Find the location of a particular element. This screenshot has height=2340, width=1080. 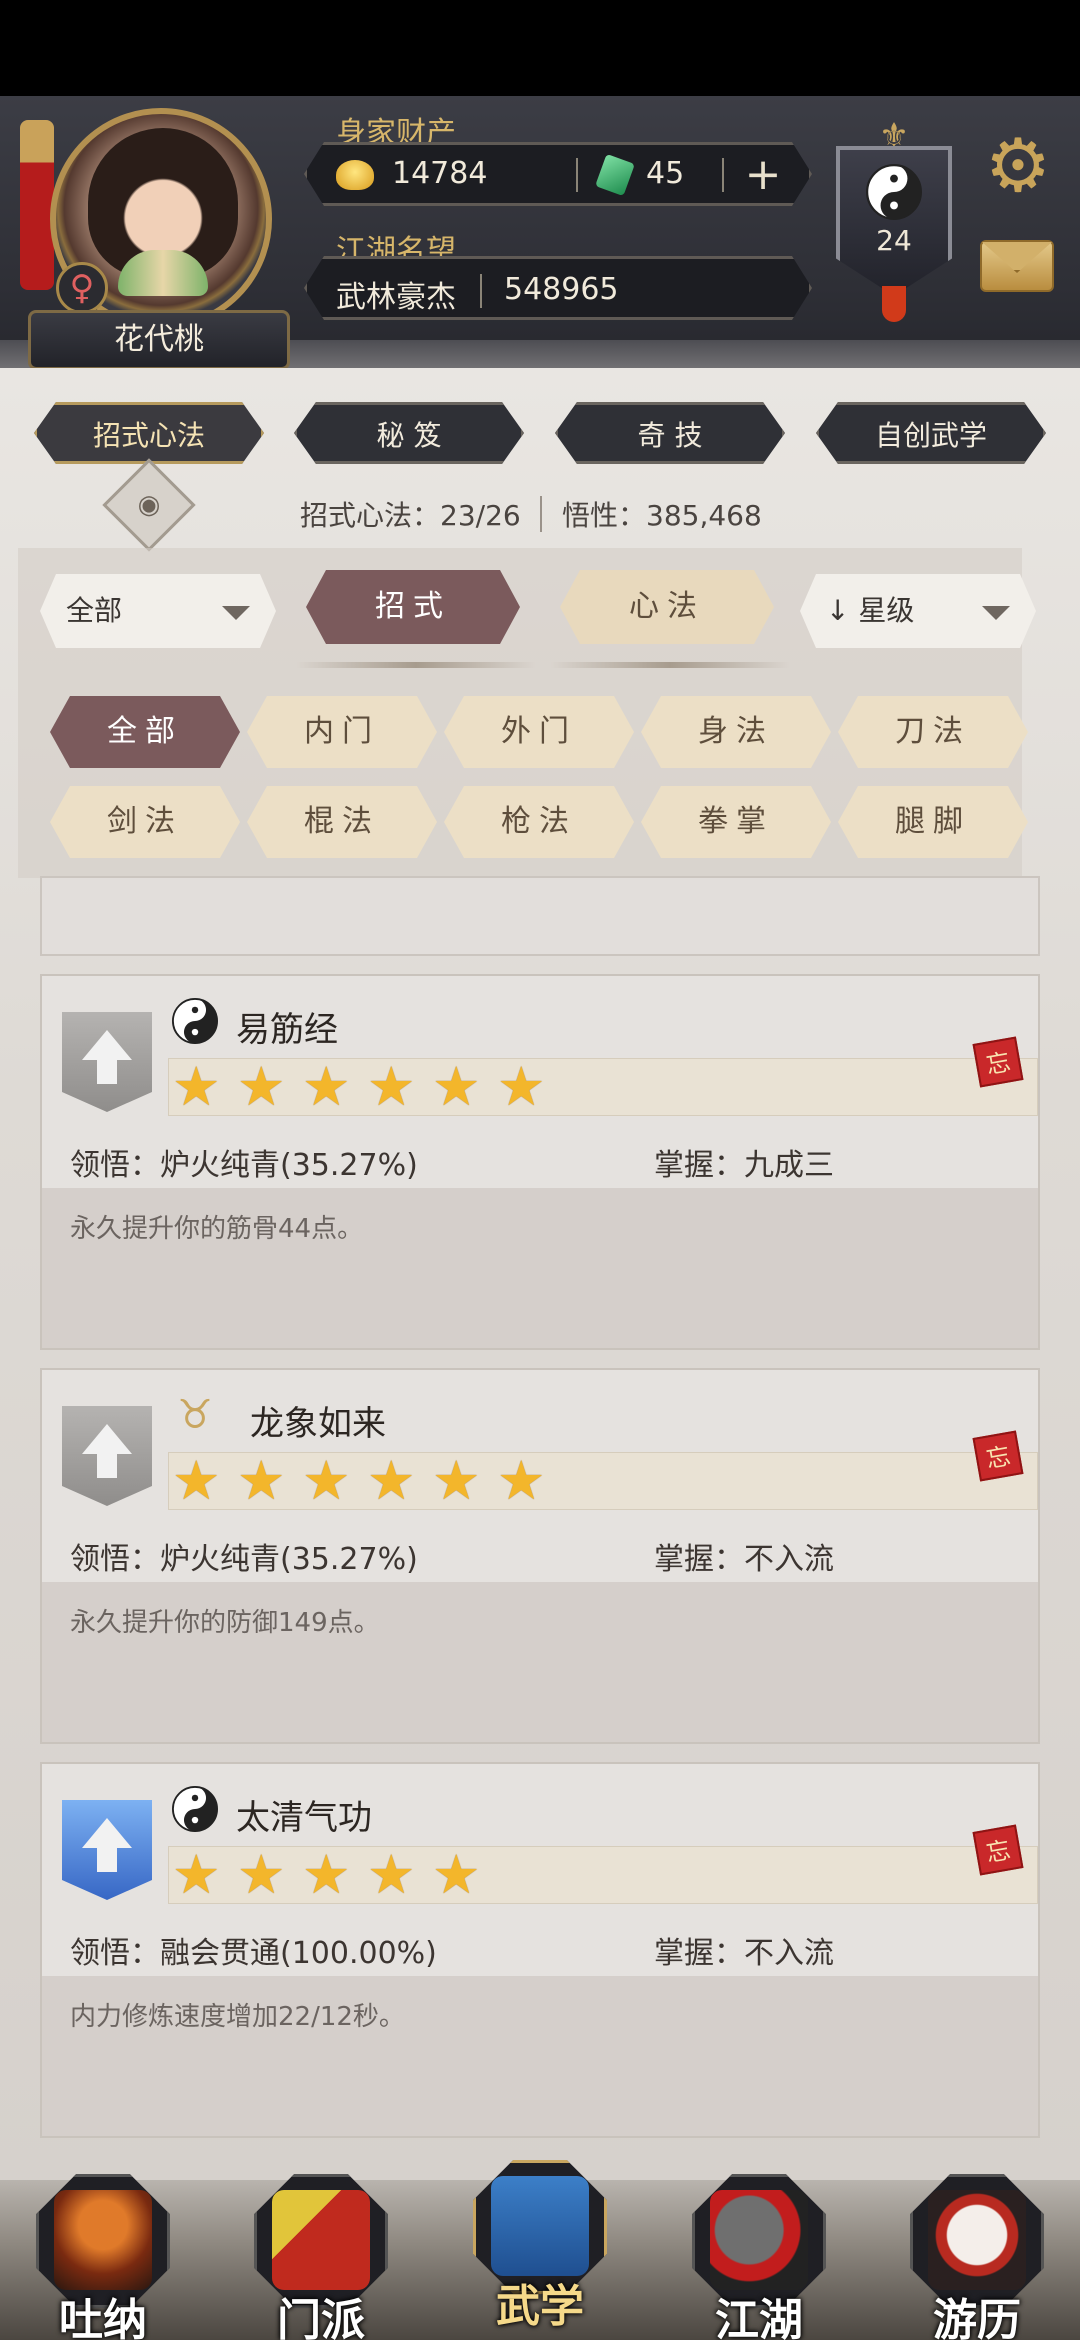

tassel-decoration is located at coordinates (37, 205).